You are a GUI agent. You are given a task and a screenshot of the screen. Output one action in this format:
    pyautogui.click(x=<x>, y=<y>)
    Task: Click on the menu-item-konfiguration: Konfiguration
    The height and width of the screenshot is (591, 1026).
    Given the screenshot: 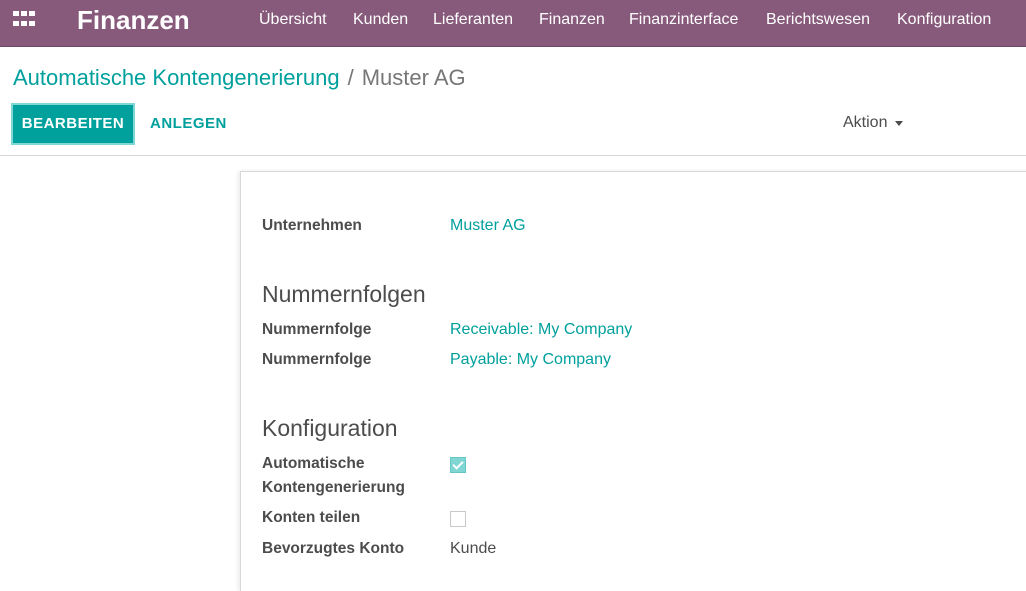 What is the action you would take?
    pyautogui.click(x=944, y=20)
    